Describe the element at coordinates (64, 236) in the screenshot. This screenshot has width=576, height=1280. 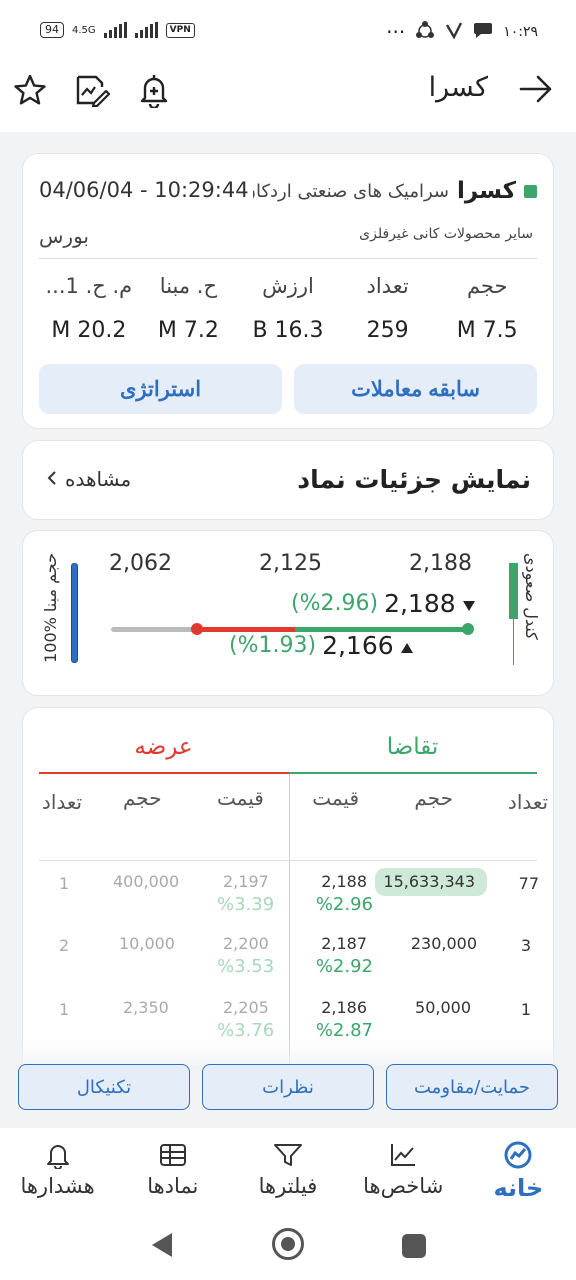
I see `market-name: بورس` at that location.